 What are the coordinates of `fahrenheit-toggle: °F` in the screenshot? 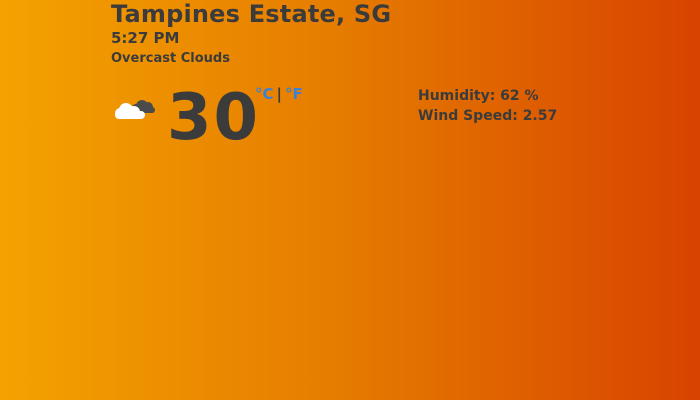 It's located at (294, 94).